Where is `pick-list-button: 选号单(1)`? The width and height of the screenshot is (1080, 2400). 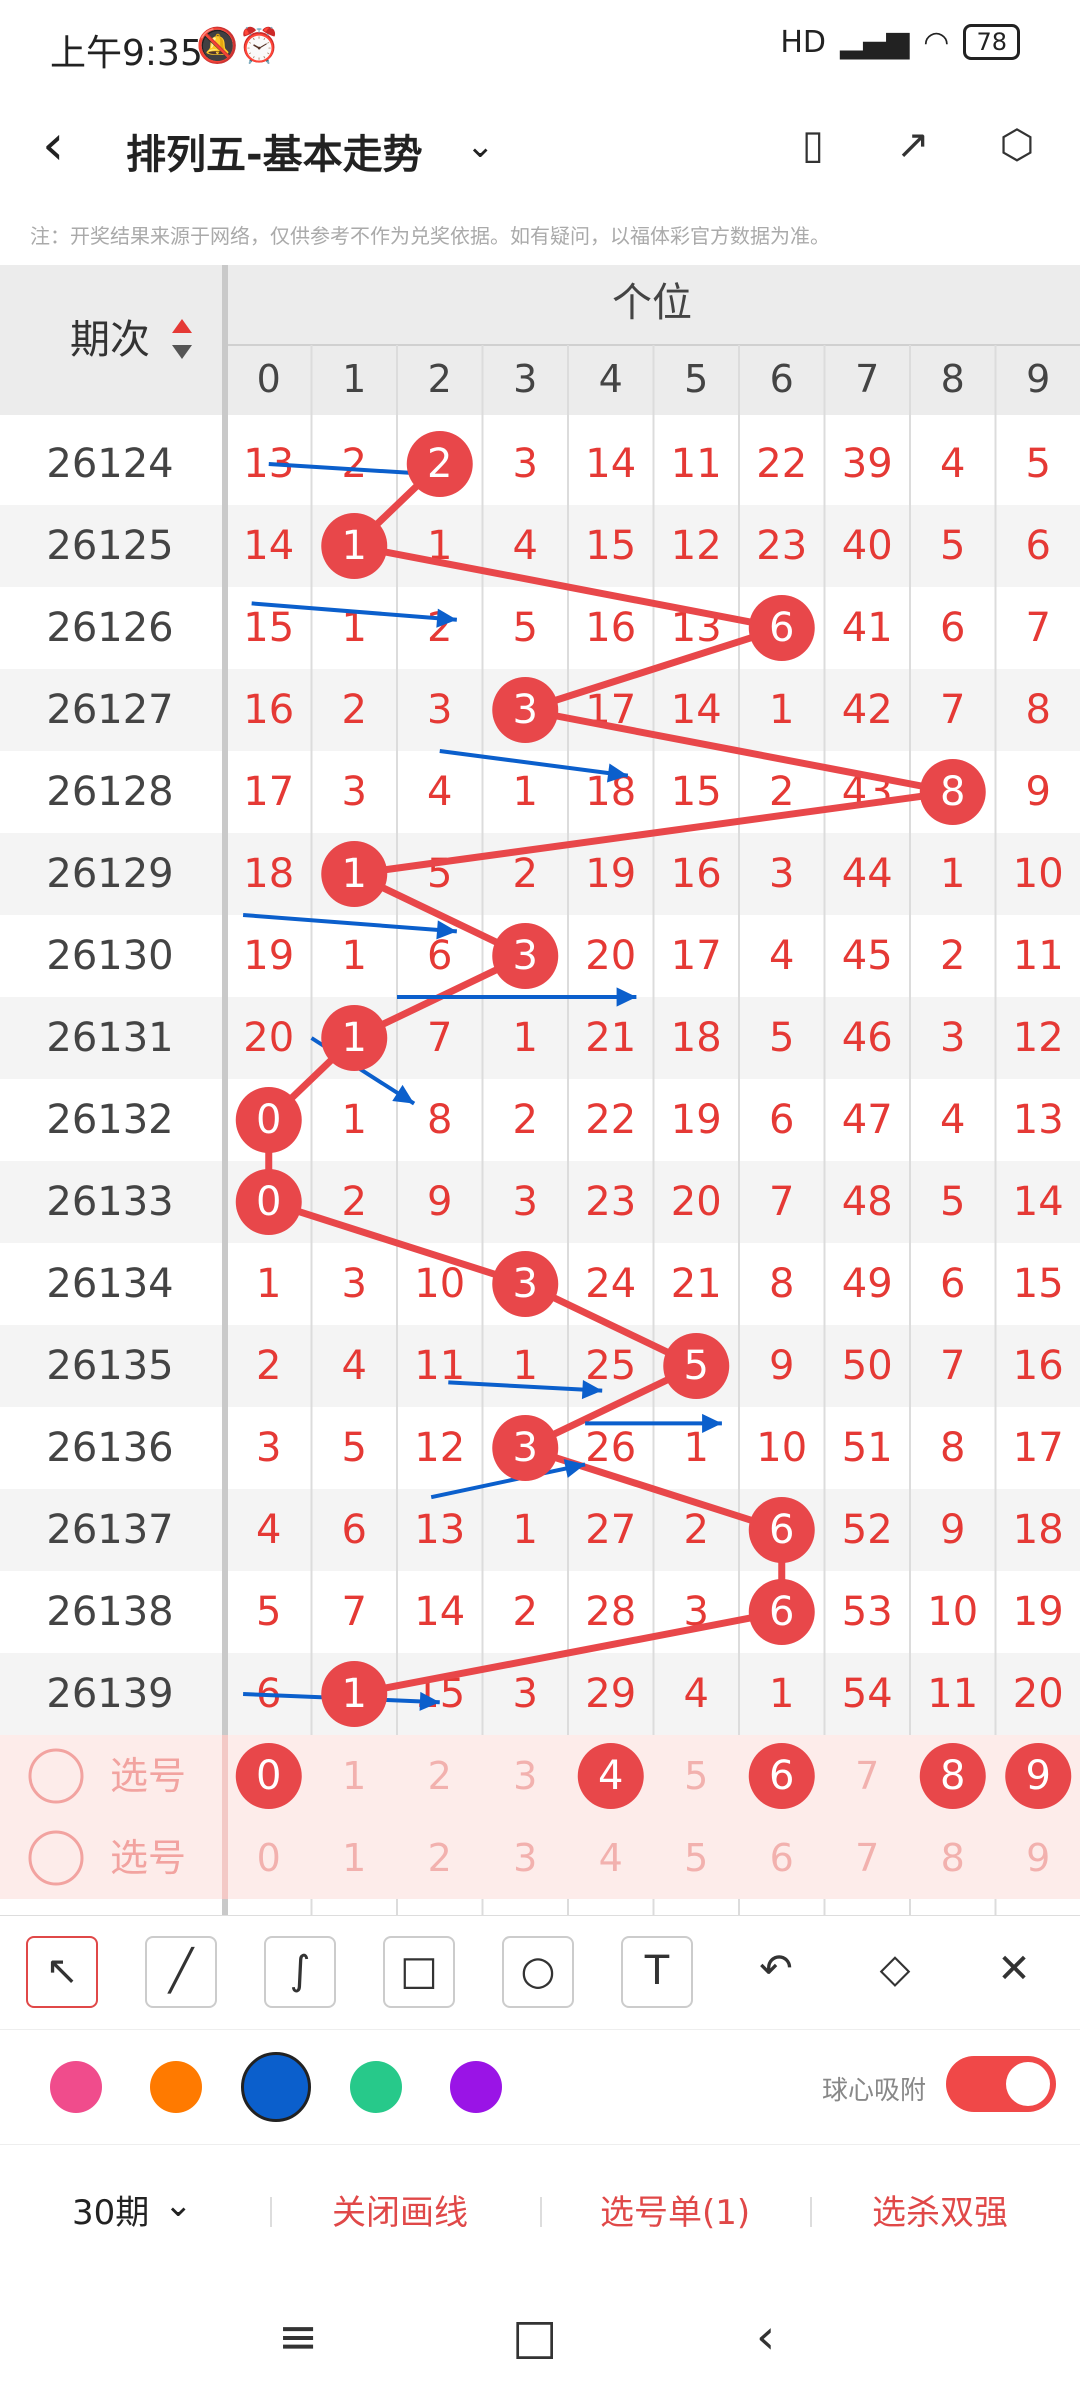
pick-list-button: 选号单(1) is located at coordinates (675, 2209).